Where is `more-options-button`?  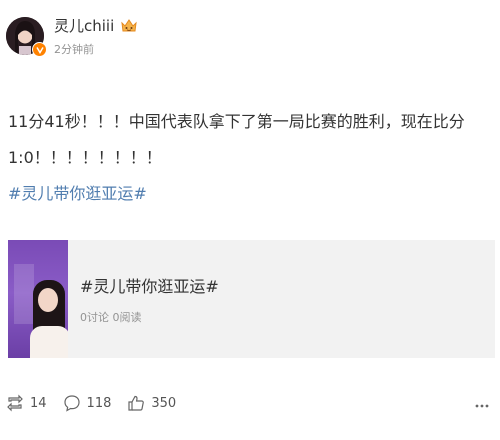
more-options-button is located at coordinates (482, 406).